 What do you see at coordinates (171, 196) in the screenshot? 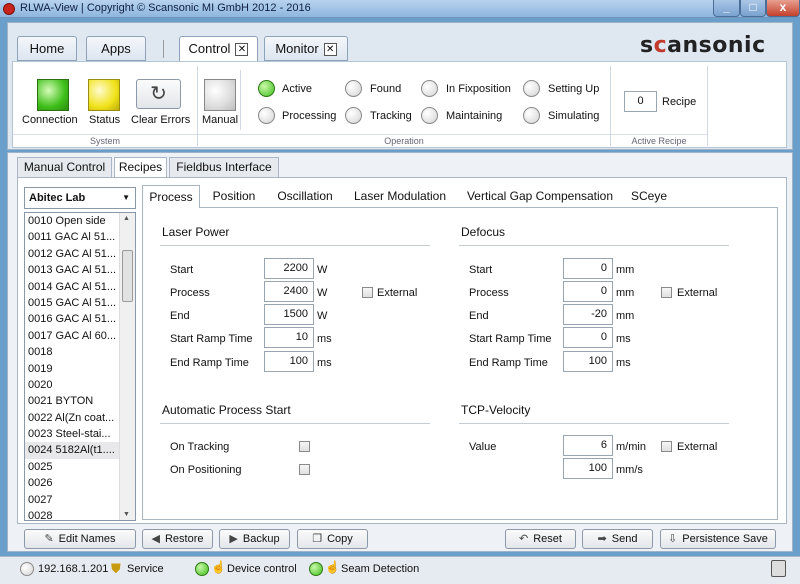
I see `tab-process: Process` at bounding box center [171, 196].